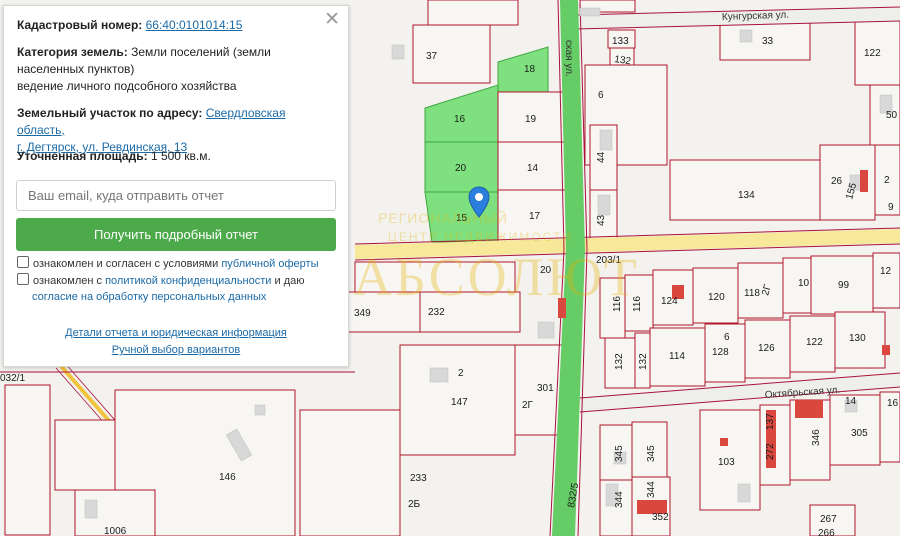  I want to click on plot-label: 305, so click(859, 433).